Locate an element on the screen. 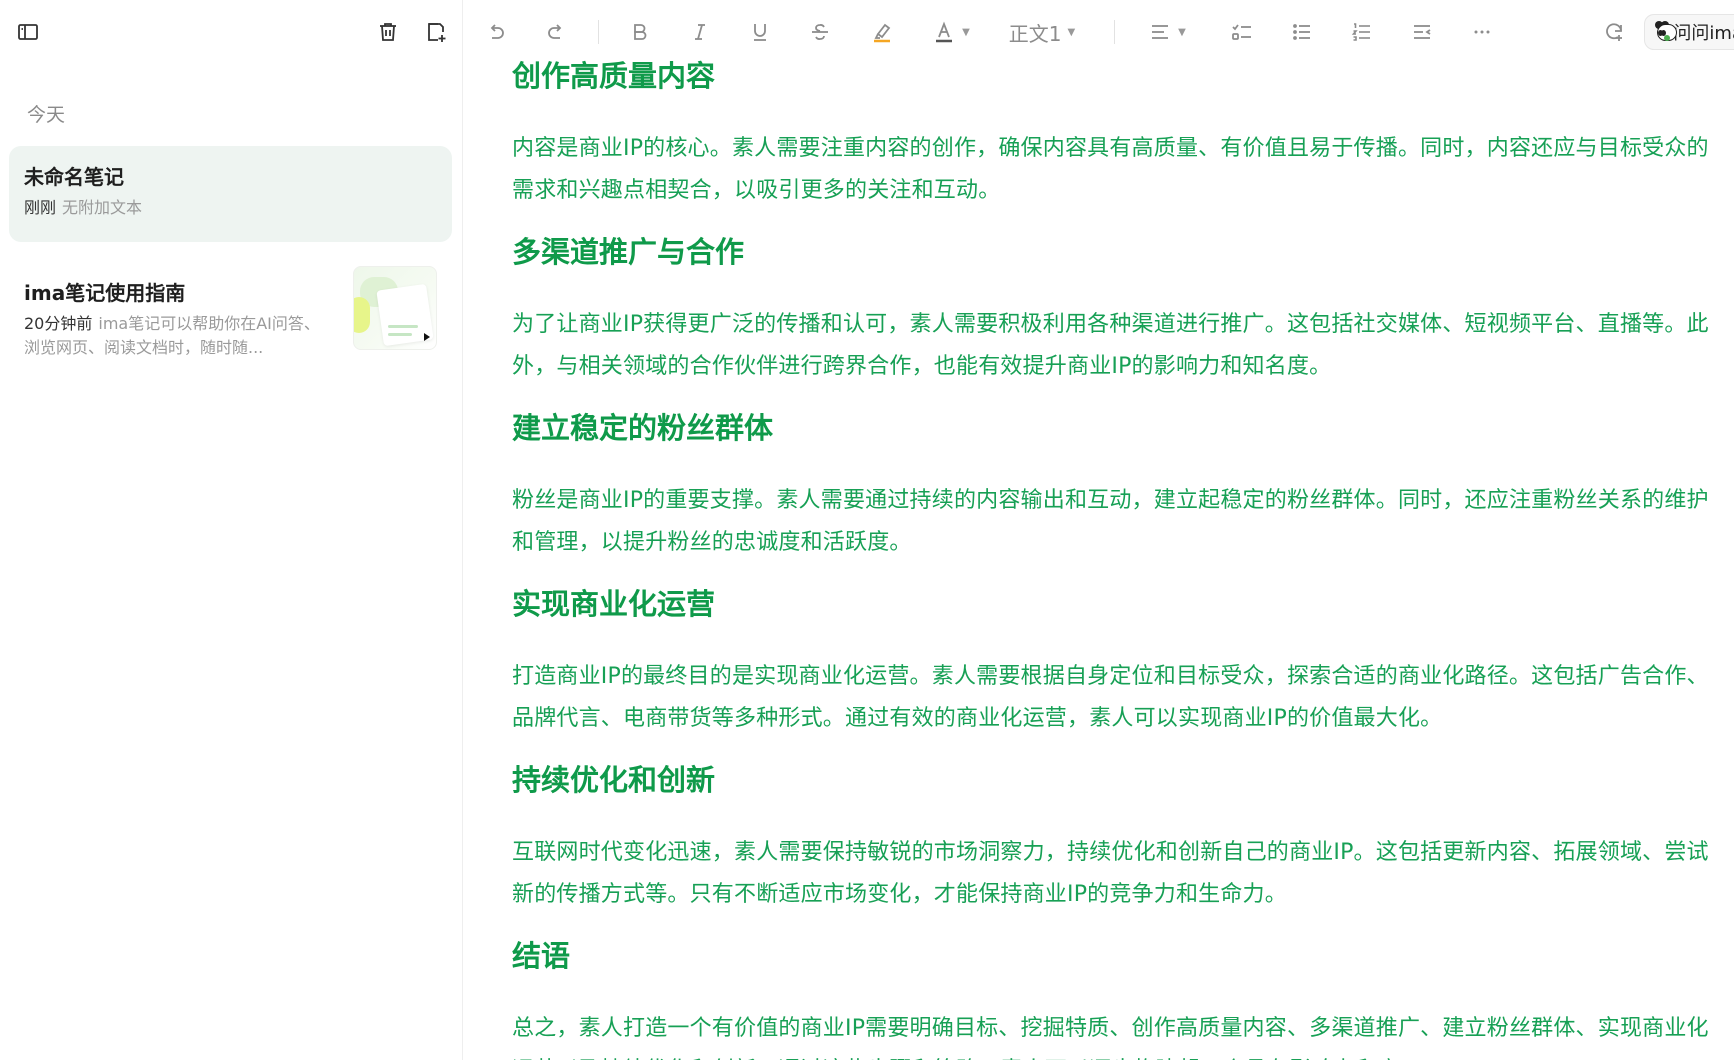 This screenshot has width=1734, height=1060. strikethrough-icon is located at coordinates (820, 32).